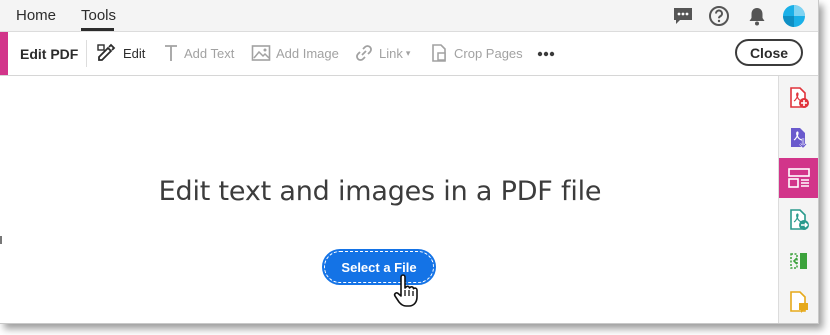 Image resolution: width=830 pixels, height=335 pixels. I want to click on link-tool-label: Link, so click(391, 53).